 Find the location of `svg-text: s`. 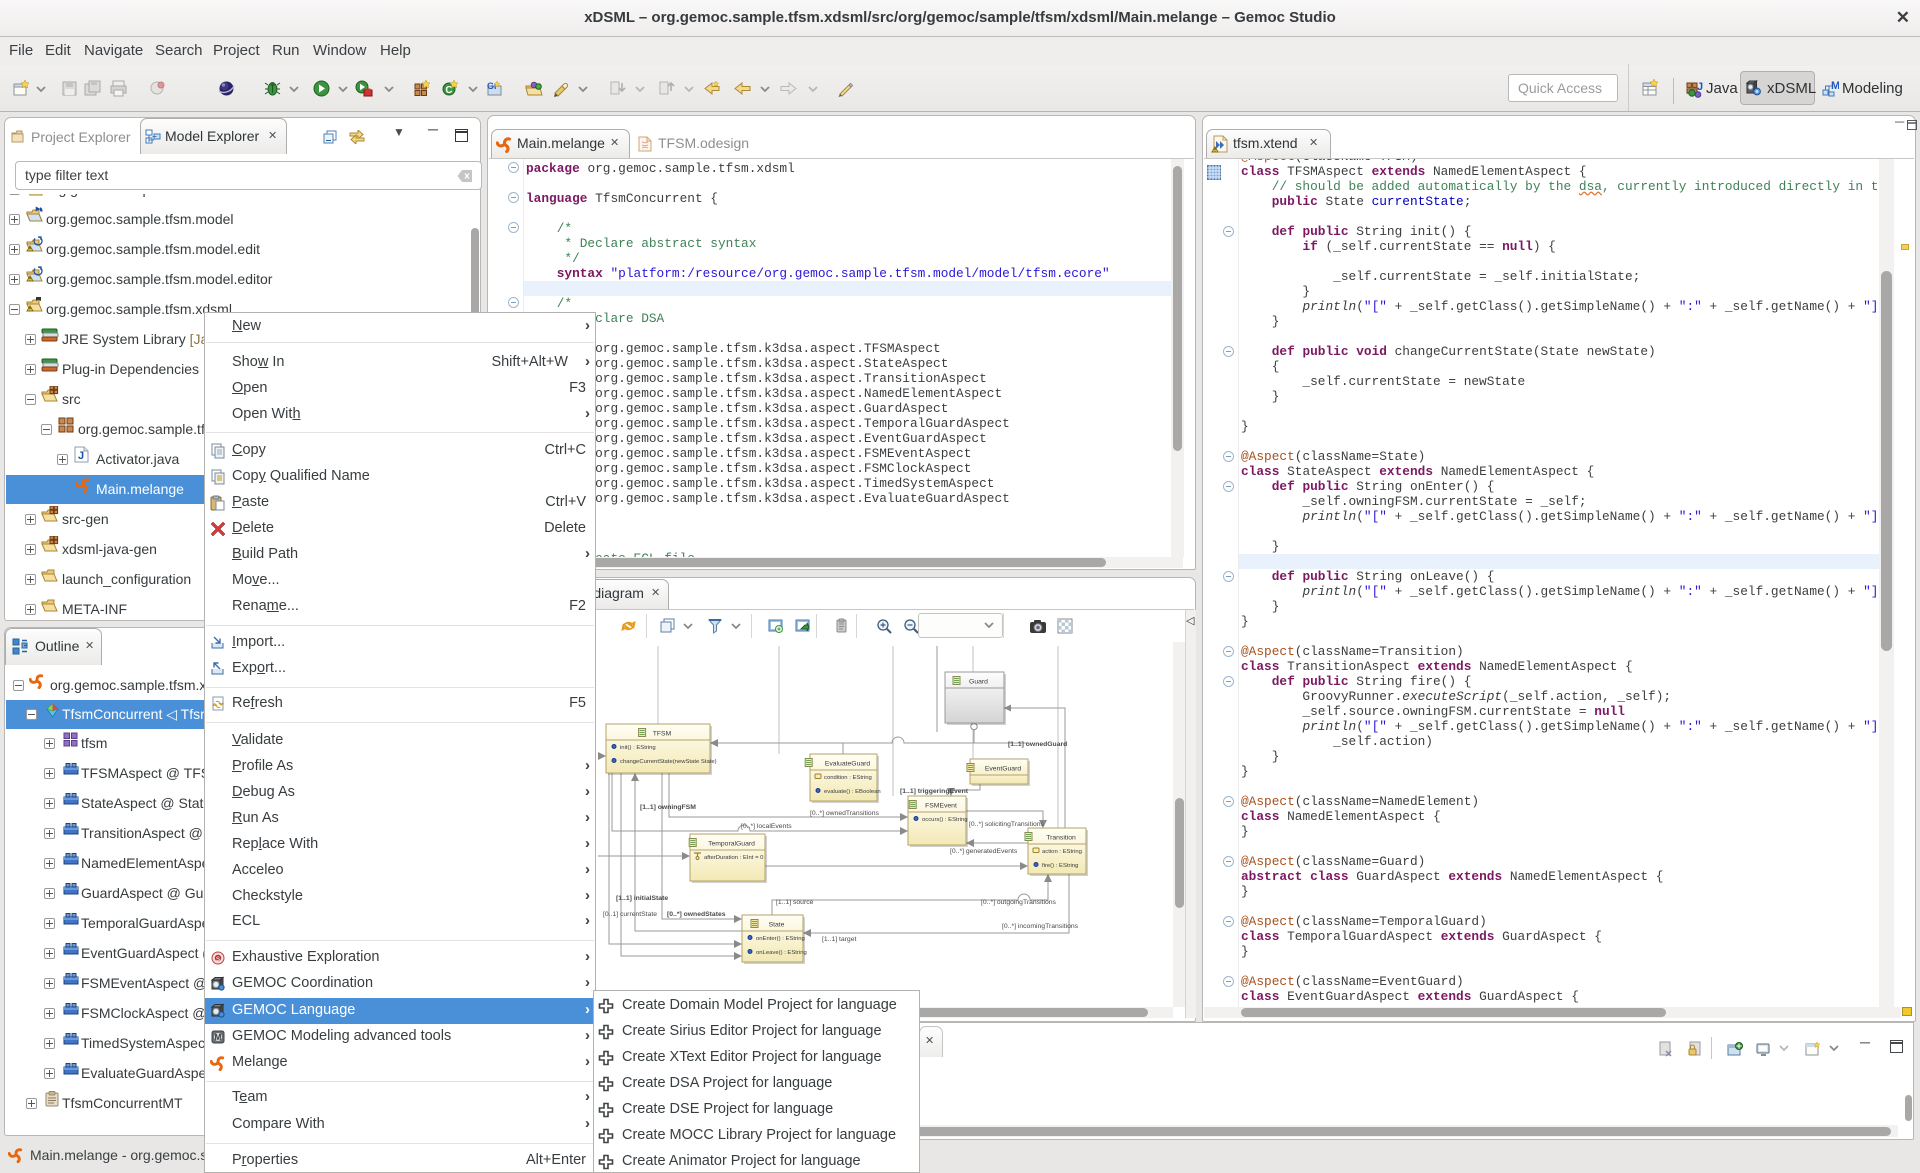

svg-text: s is located at coordinates (218, 958).